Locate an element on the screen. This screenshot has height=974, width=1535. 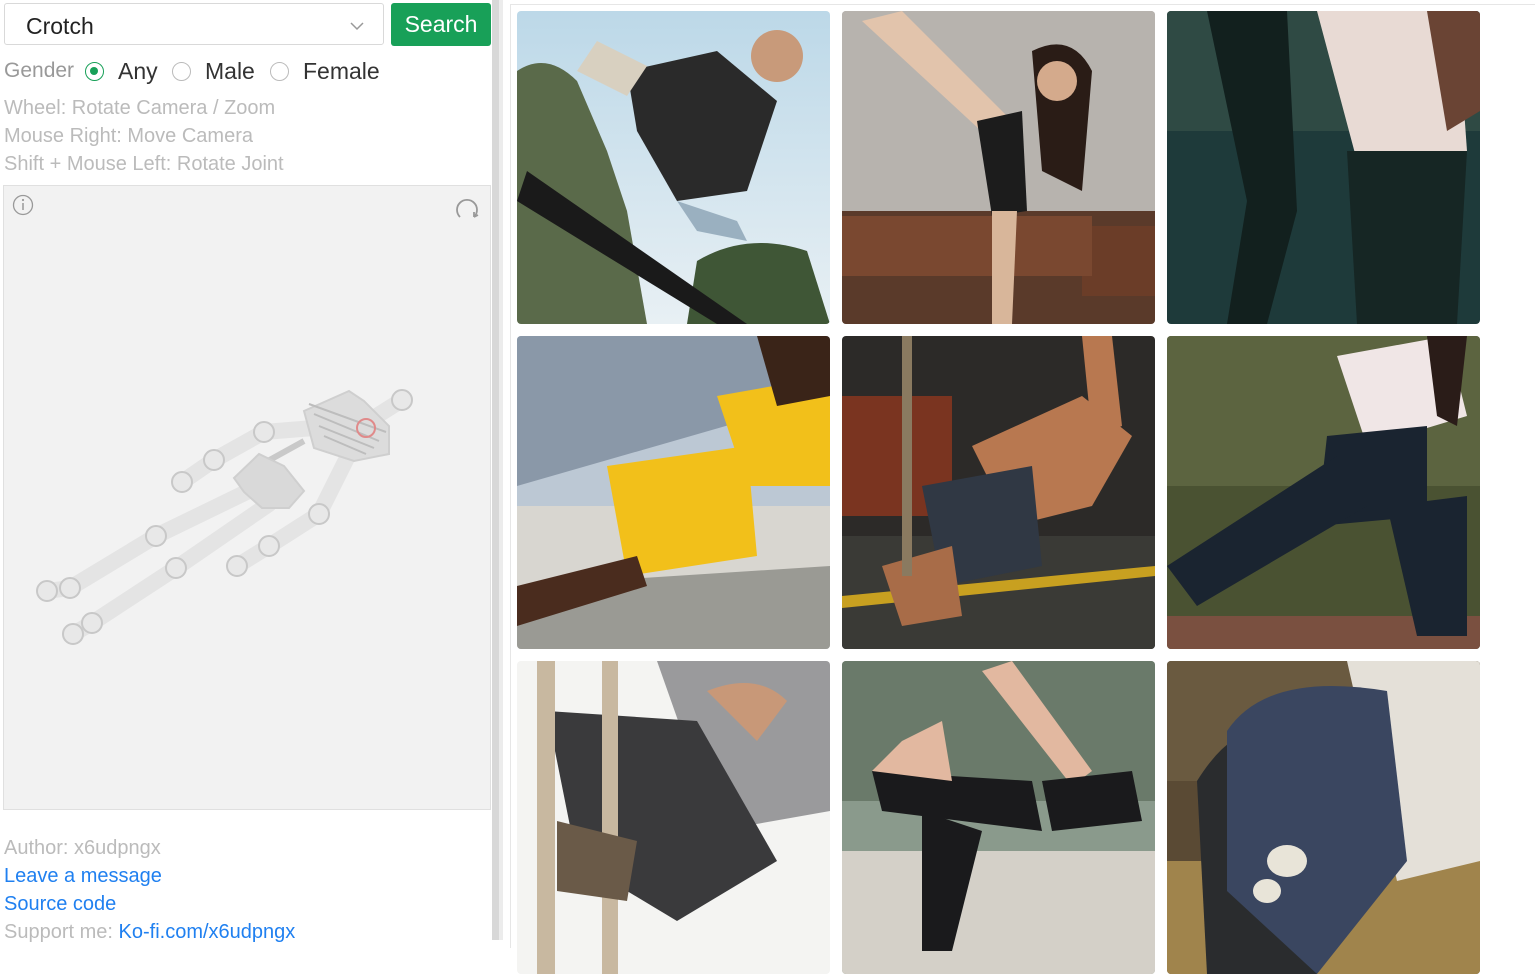
skateboarder-photo is located at coordinates (673, 167).